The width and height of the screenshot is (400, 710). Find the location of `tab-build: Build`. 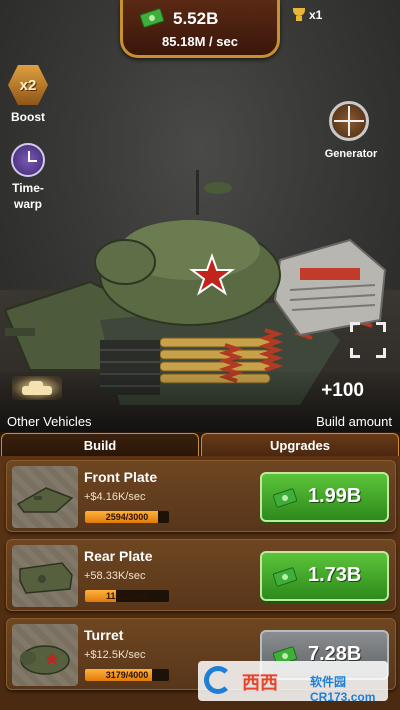

tab-build: Build is located at coordinates (100, 444).